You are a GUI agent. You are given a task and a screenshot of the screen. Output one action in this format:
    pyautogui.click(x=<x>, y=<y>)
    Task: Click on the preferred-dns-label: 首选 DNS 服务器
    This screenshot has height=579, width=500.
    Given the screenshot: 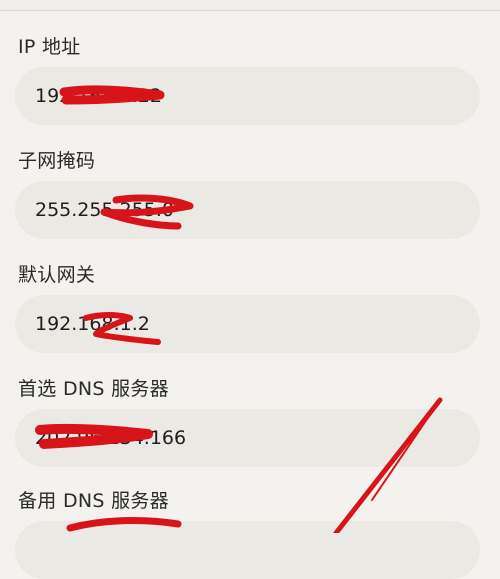 What is the action you would take?
    pyautogui.click(x=93, y=389)
    